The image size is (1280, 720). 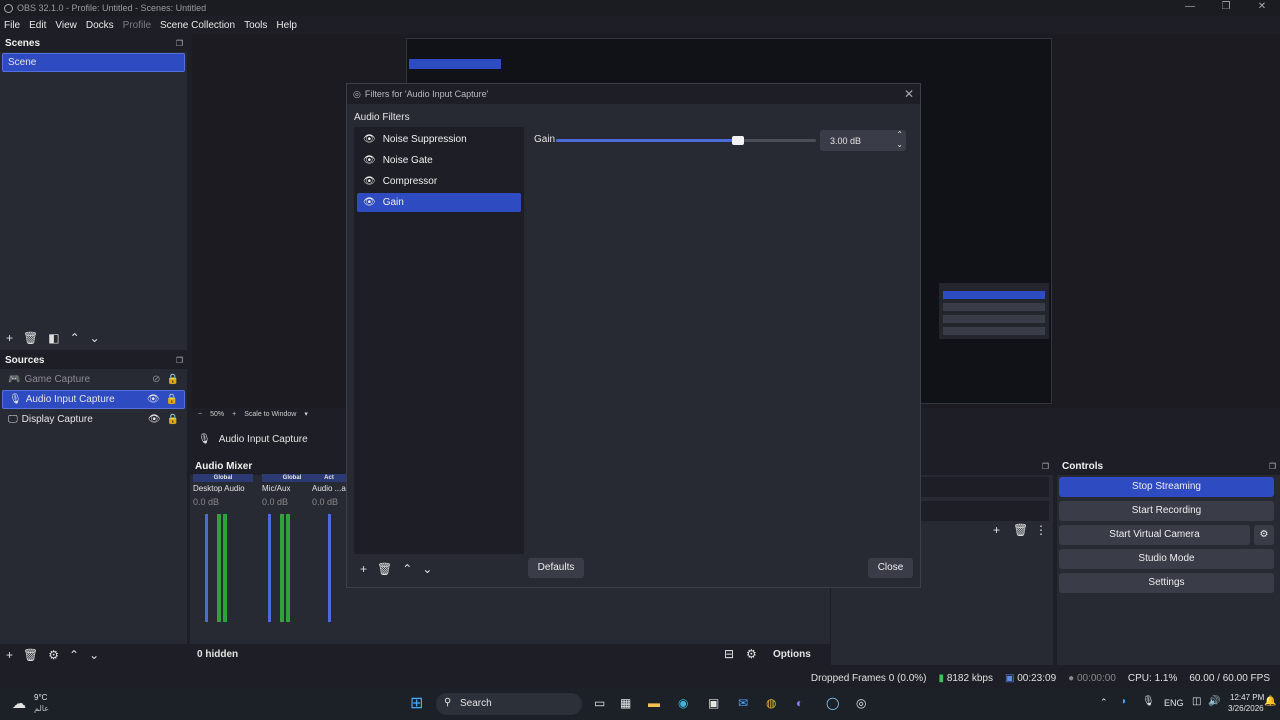 I want to click on close-button: ✕, so click(x=1262, y=8).